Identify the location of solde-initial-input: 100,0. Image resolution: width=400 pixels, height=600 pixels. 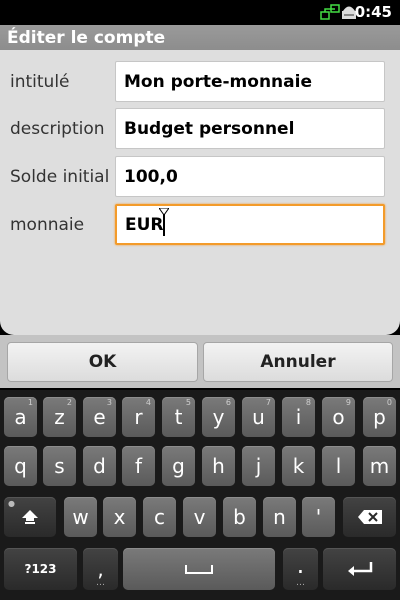
(250, 176).